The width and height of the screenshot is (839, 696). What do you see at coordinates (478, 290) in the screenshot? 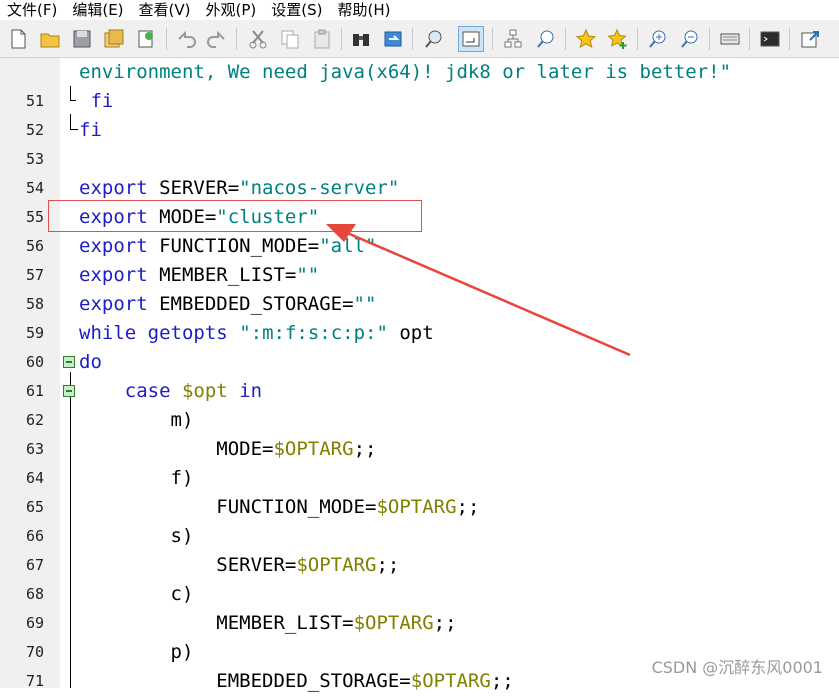
I see `annotation-arrow-icon` at bounding box center [478, 290].